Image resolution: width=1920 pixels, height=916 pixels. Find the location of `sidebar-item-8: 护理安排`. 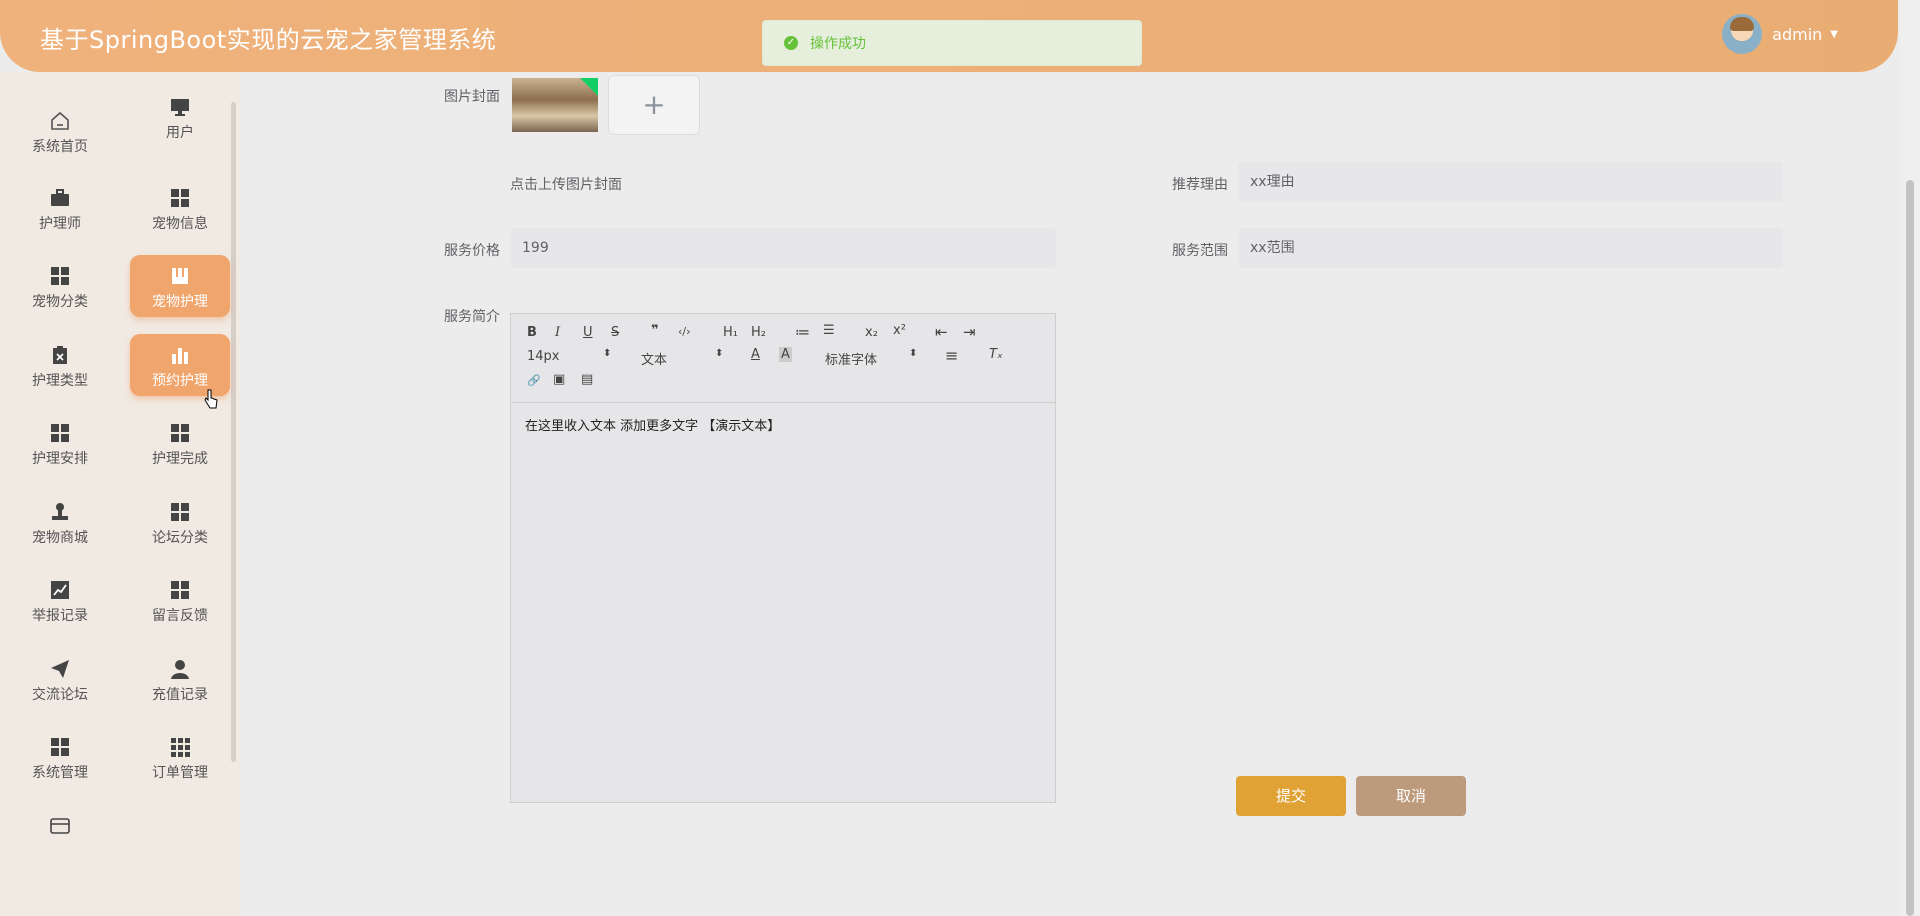

sidebar-item-8: 护理安排 is located at coordinates (60, 443).